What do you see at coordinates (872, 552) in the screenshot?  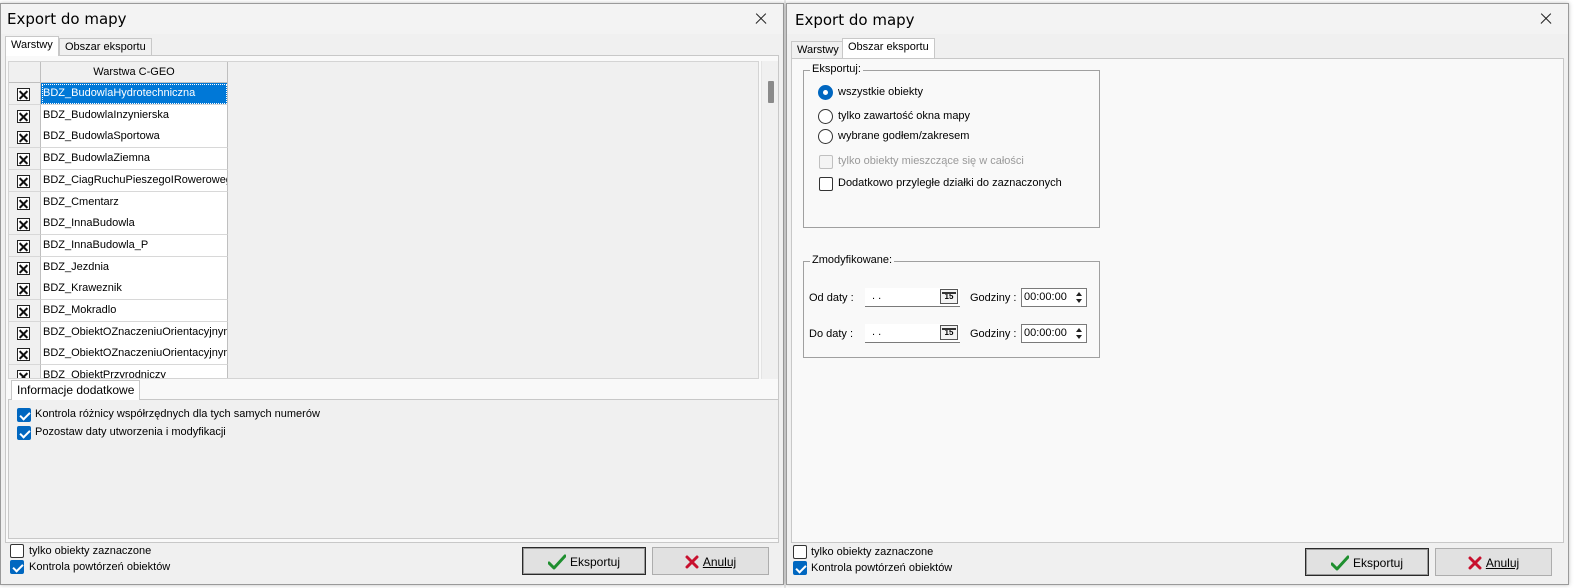 I see `only-selected-label: tylko obiekty zaznaczone` at bounding box center [872, 552].